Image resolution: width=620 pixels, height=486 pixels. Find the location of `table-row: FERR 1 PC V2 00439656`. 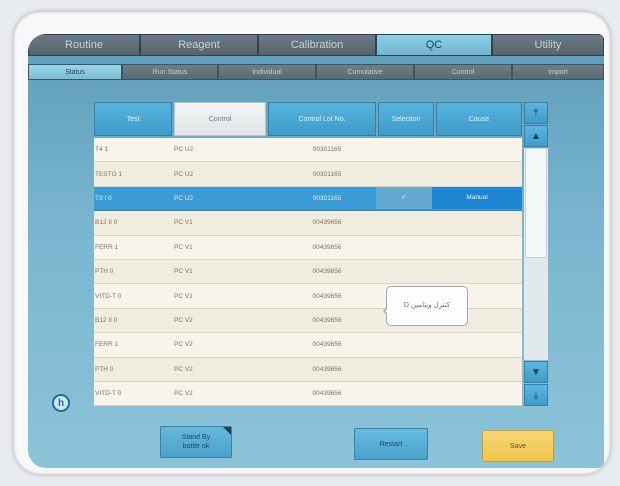

table-row: FERR 1 PC V2 00439656 is located at coordinates (308, 345).